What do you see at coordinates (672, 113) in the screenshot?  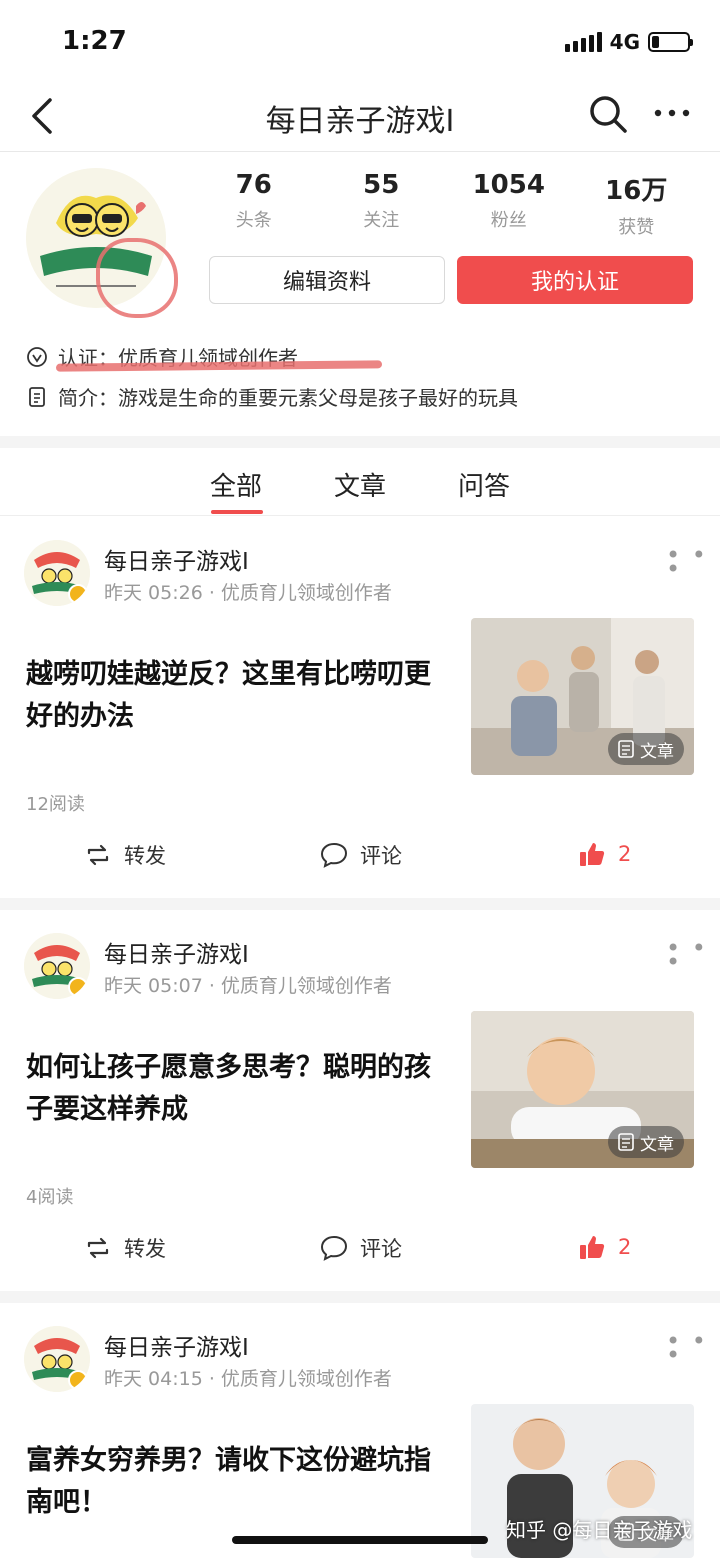 I see `more-dots-icon` at bounding box center [672, 113].